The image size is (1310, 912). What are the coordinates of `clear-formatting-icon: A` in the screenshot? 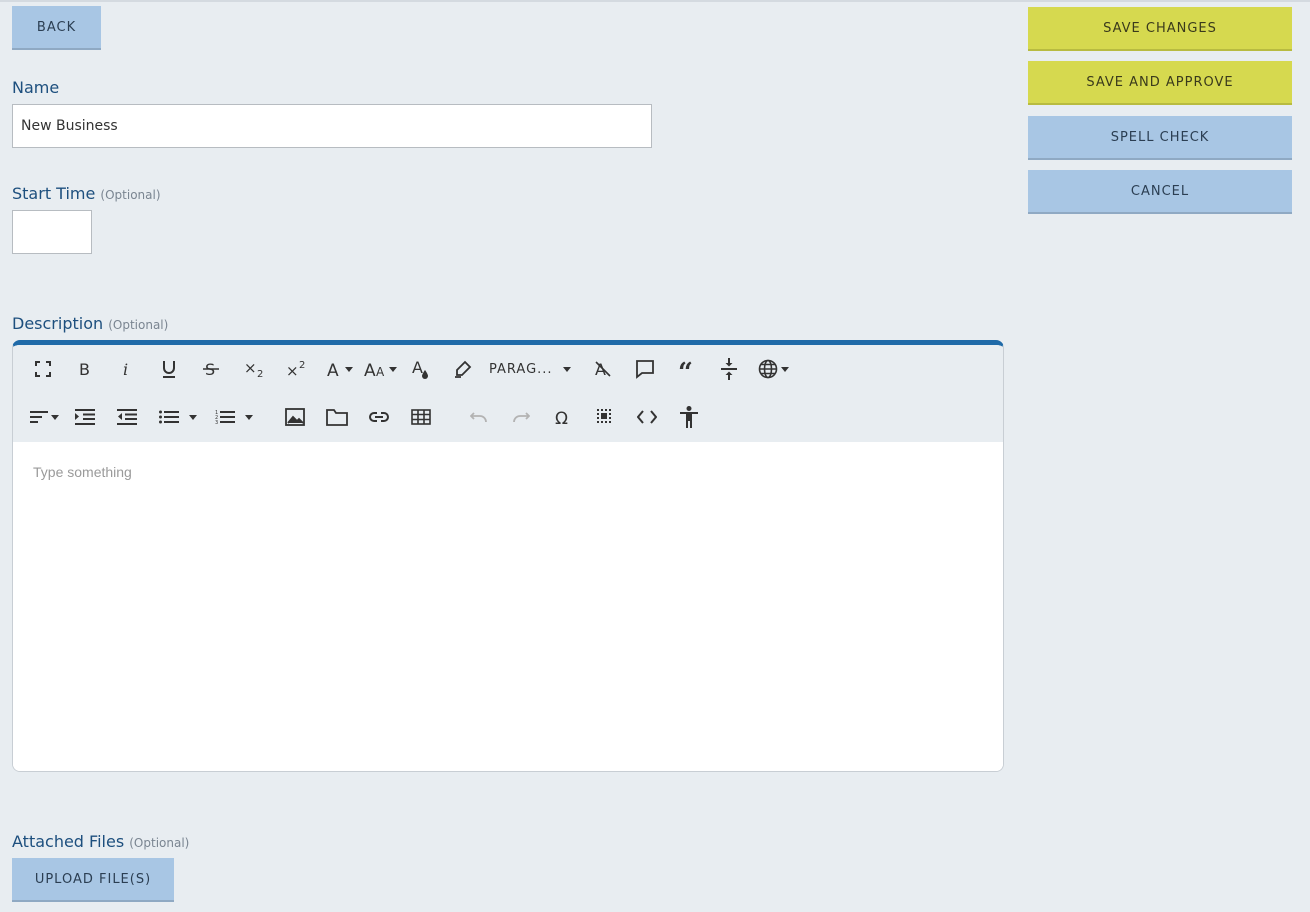 It's located at (603, 369).